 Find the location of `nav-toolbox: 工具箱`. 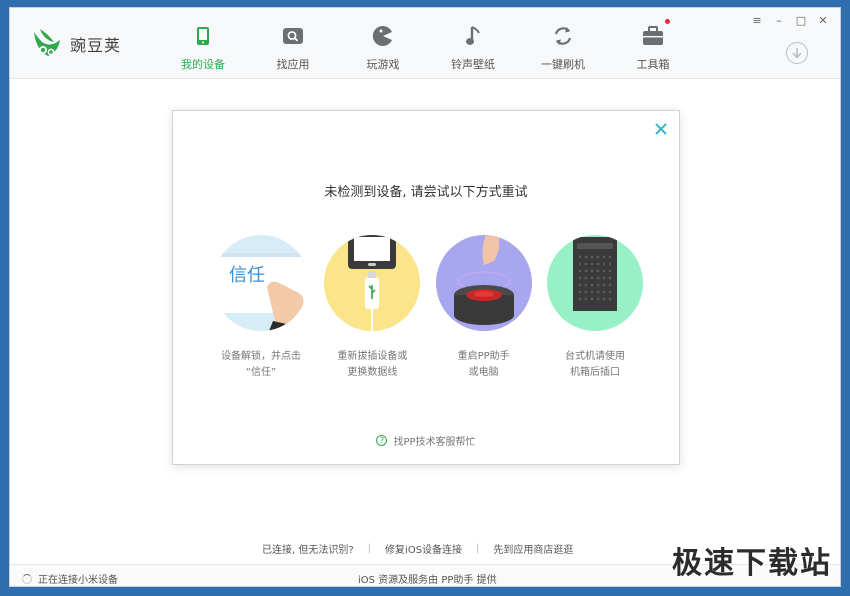

nav-toolbox: 工具箱 is located at coordinates (653, 43).